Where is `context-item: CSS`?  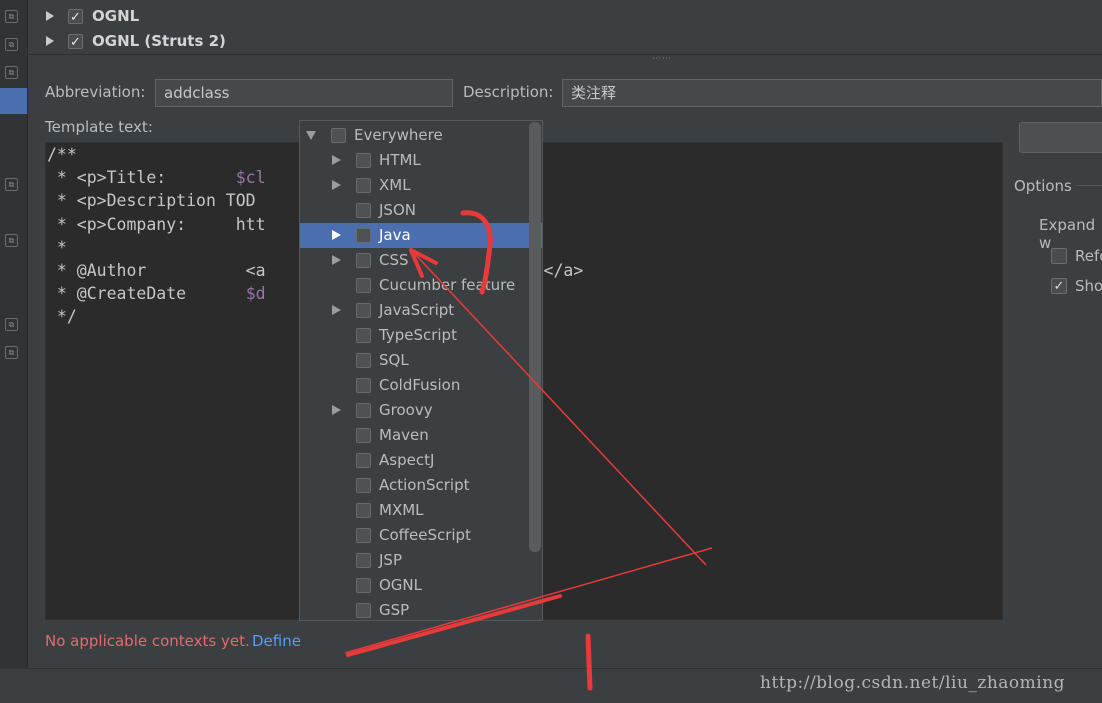
context-item: CSS is located at coordinates (421, 260).